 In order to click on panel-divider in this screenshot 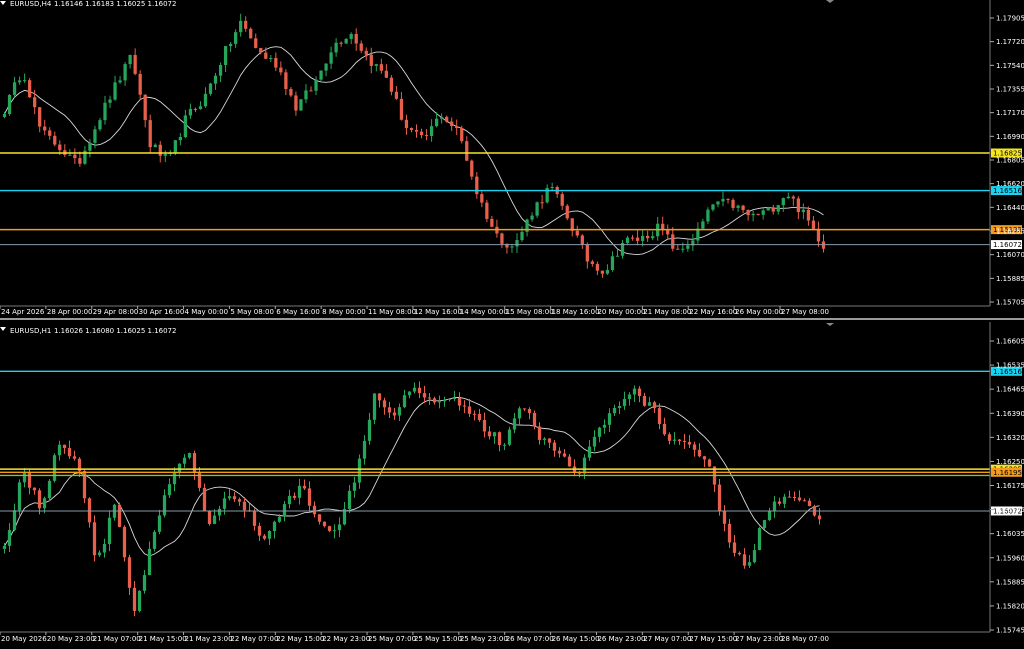, I will do `click(512, 319)`.